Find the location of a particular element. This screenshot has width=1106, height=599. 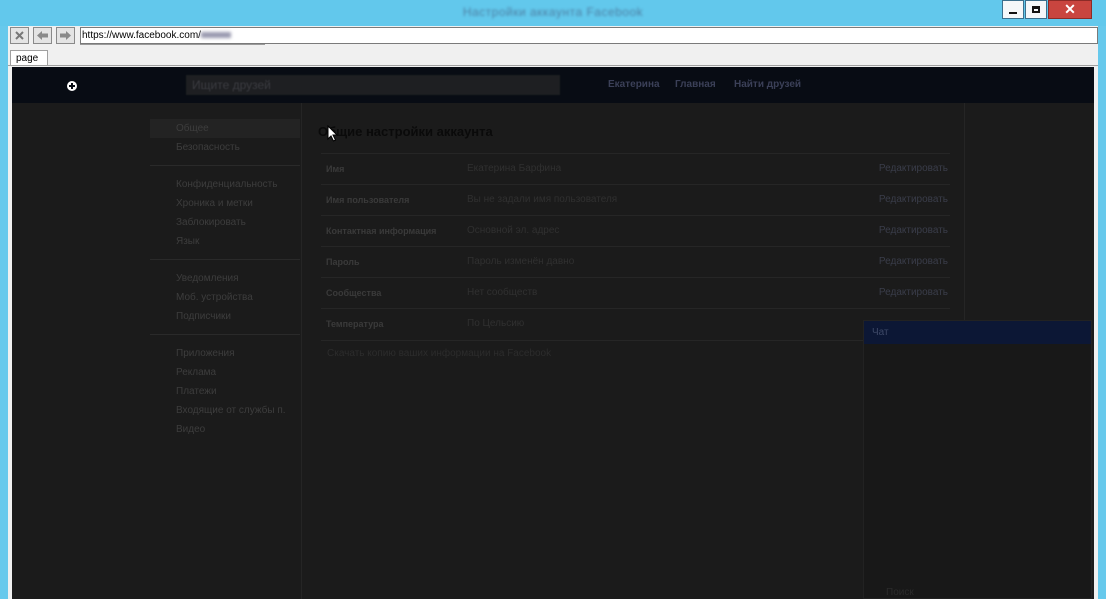

maximize-button is located at coordinates (1036, 9).